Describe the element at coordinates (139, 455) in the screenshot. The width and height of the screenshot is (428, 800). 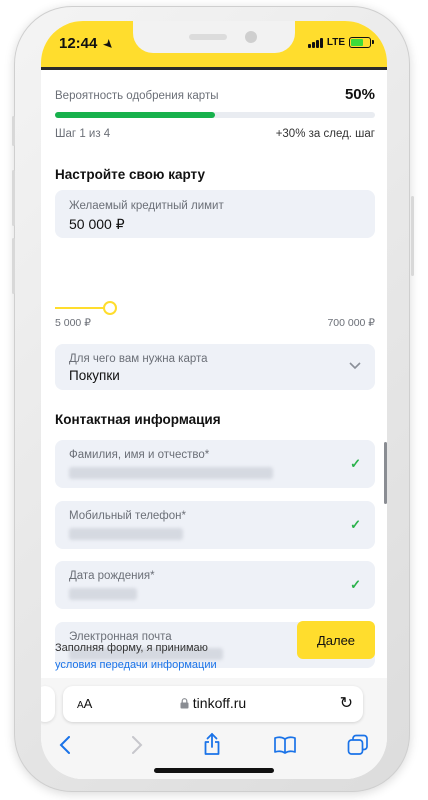
I see `full-name-label: Фамилия, имя и отчество*` at that location.